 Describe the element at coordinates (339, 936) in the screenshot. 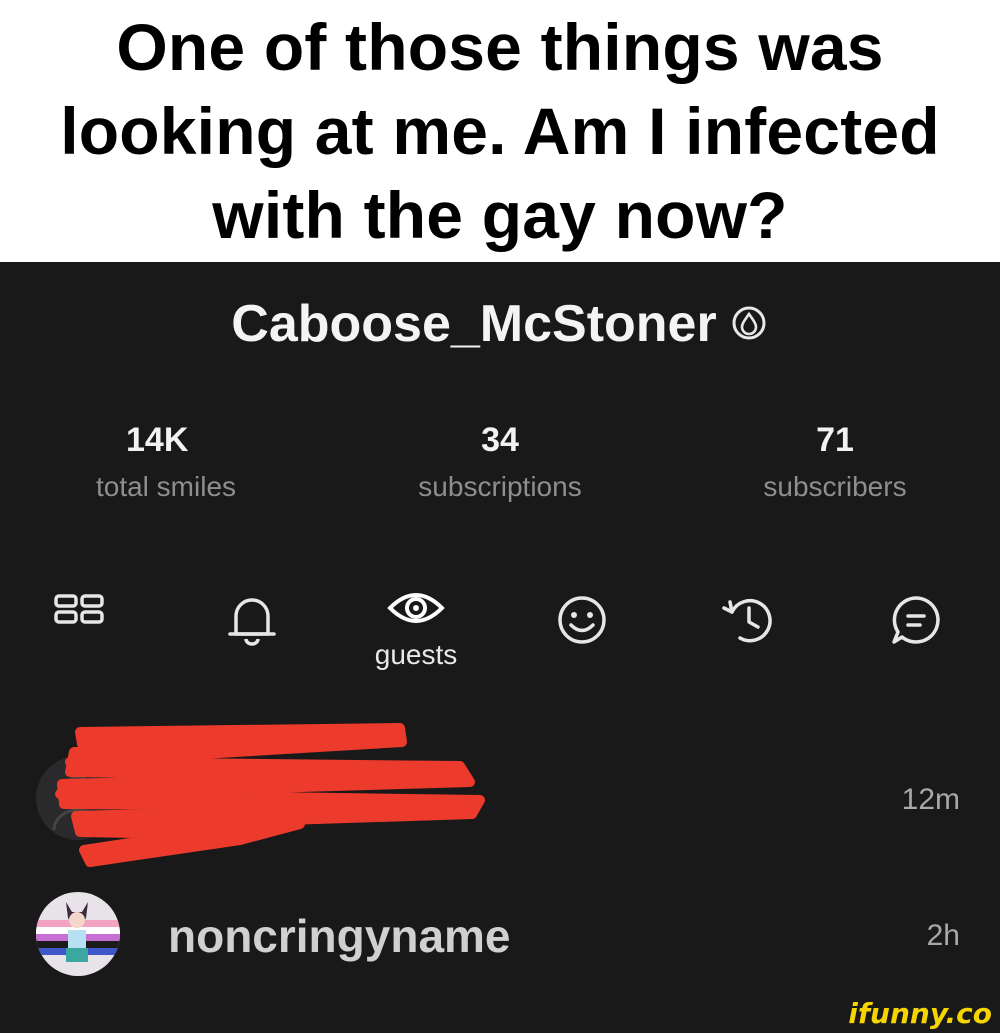

I see `guest-name: noncringyname` at that location.